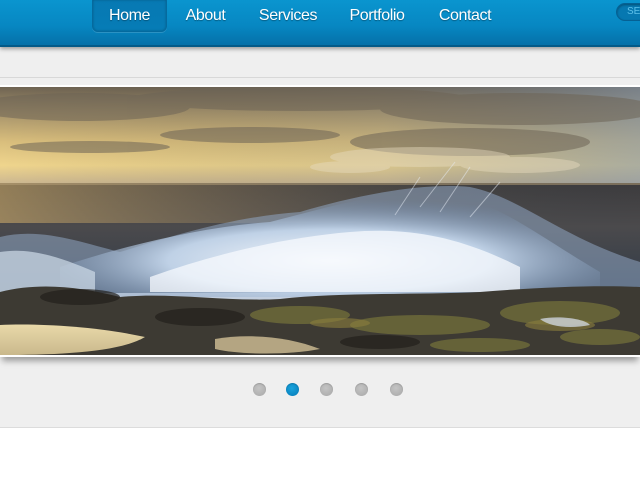  Describe the element at coordinates (205, 15) in the screenshot. I see `nav-item-about: About` at that location.